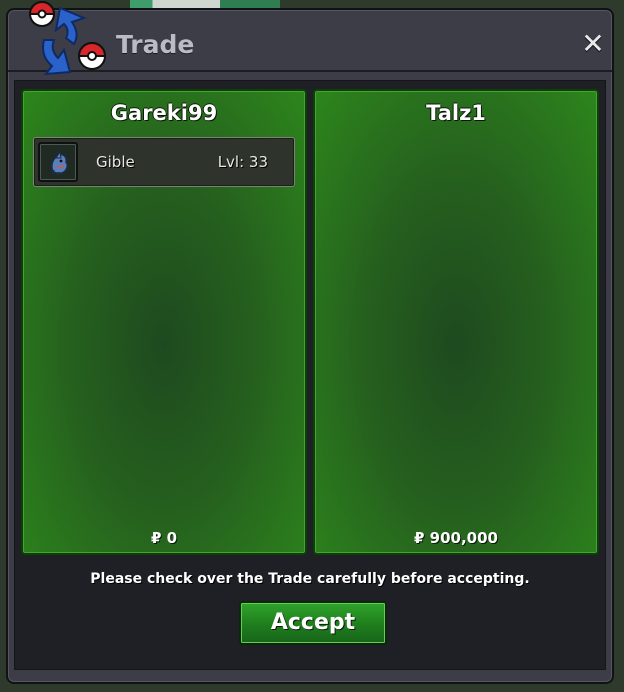  What do you see at coordinates (164, 162) in the screenshot?
I see `offer-item-gible: Gible Lvl: 33` at bounding box center [164, 162].